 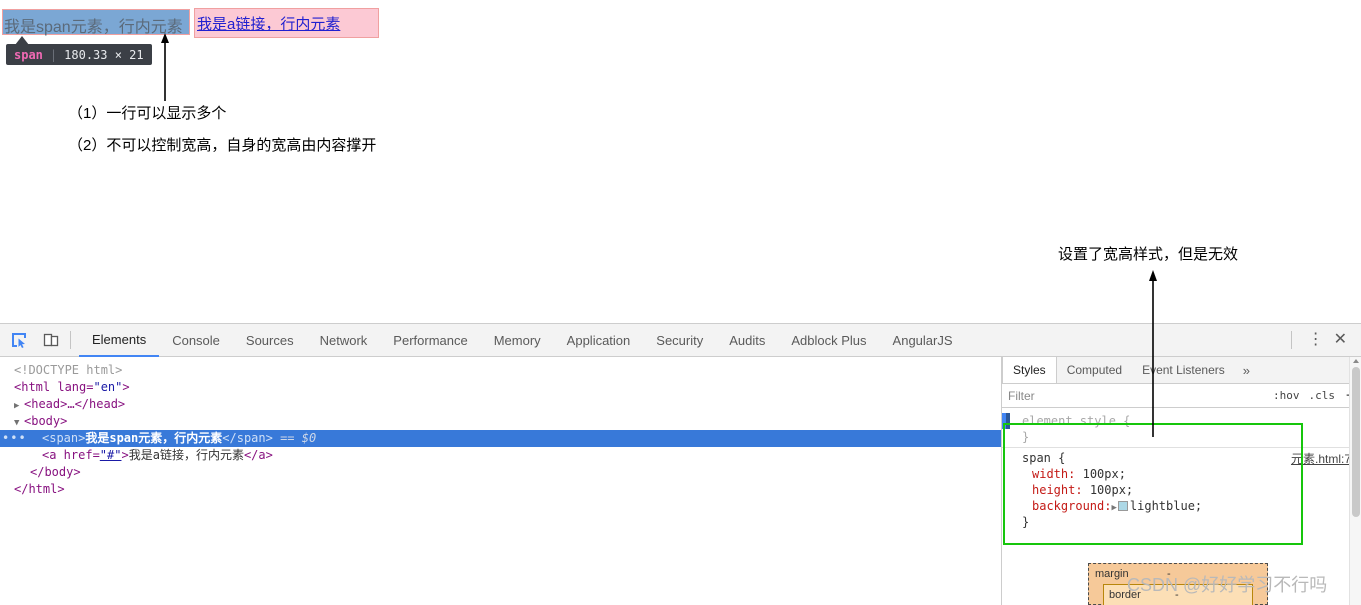 I want to click on tab-computed: Computed, so click(x=1094, y=370).